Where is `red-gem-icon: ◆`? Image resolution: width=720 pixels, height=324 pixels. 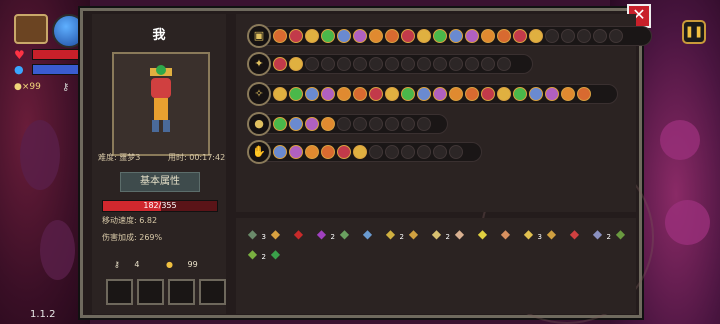
red-gem-icon: ◆ is located at coordinates (298, 234).